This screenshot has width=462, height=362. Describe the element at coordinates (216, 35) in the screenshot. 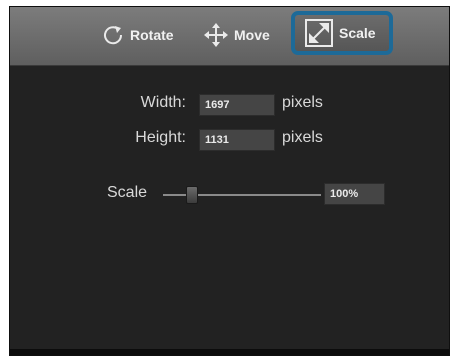

I see `move-icon` at that location.